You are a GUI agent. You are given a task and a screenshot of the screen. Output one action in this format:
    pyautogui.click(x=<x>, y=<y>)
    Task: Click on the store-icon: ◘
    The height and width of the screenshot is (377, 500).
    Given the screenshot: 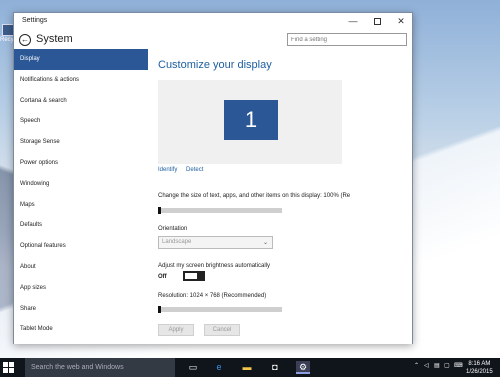 What is the action you would take?
    pyautogui.click(x=275, y=367)
    